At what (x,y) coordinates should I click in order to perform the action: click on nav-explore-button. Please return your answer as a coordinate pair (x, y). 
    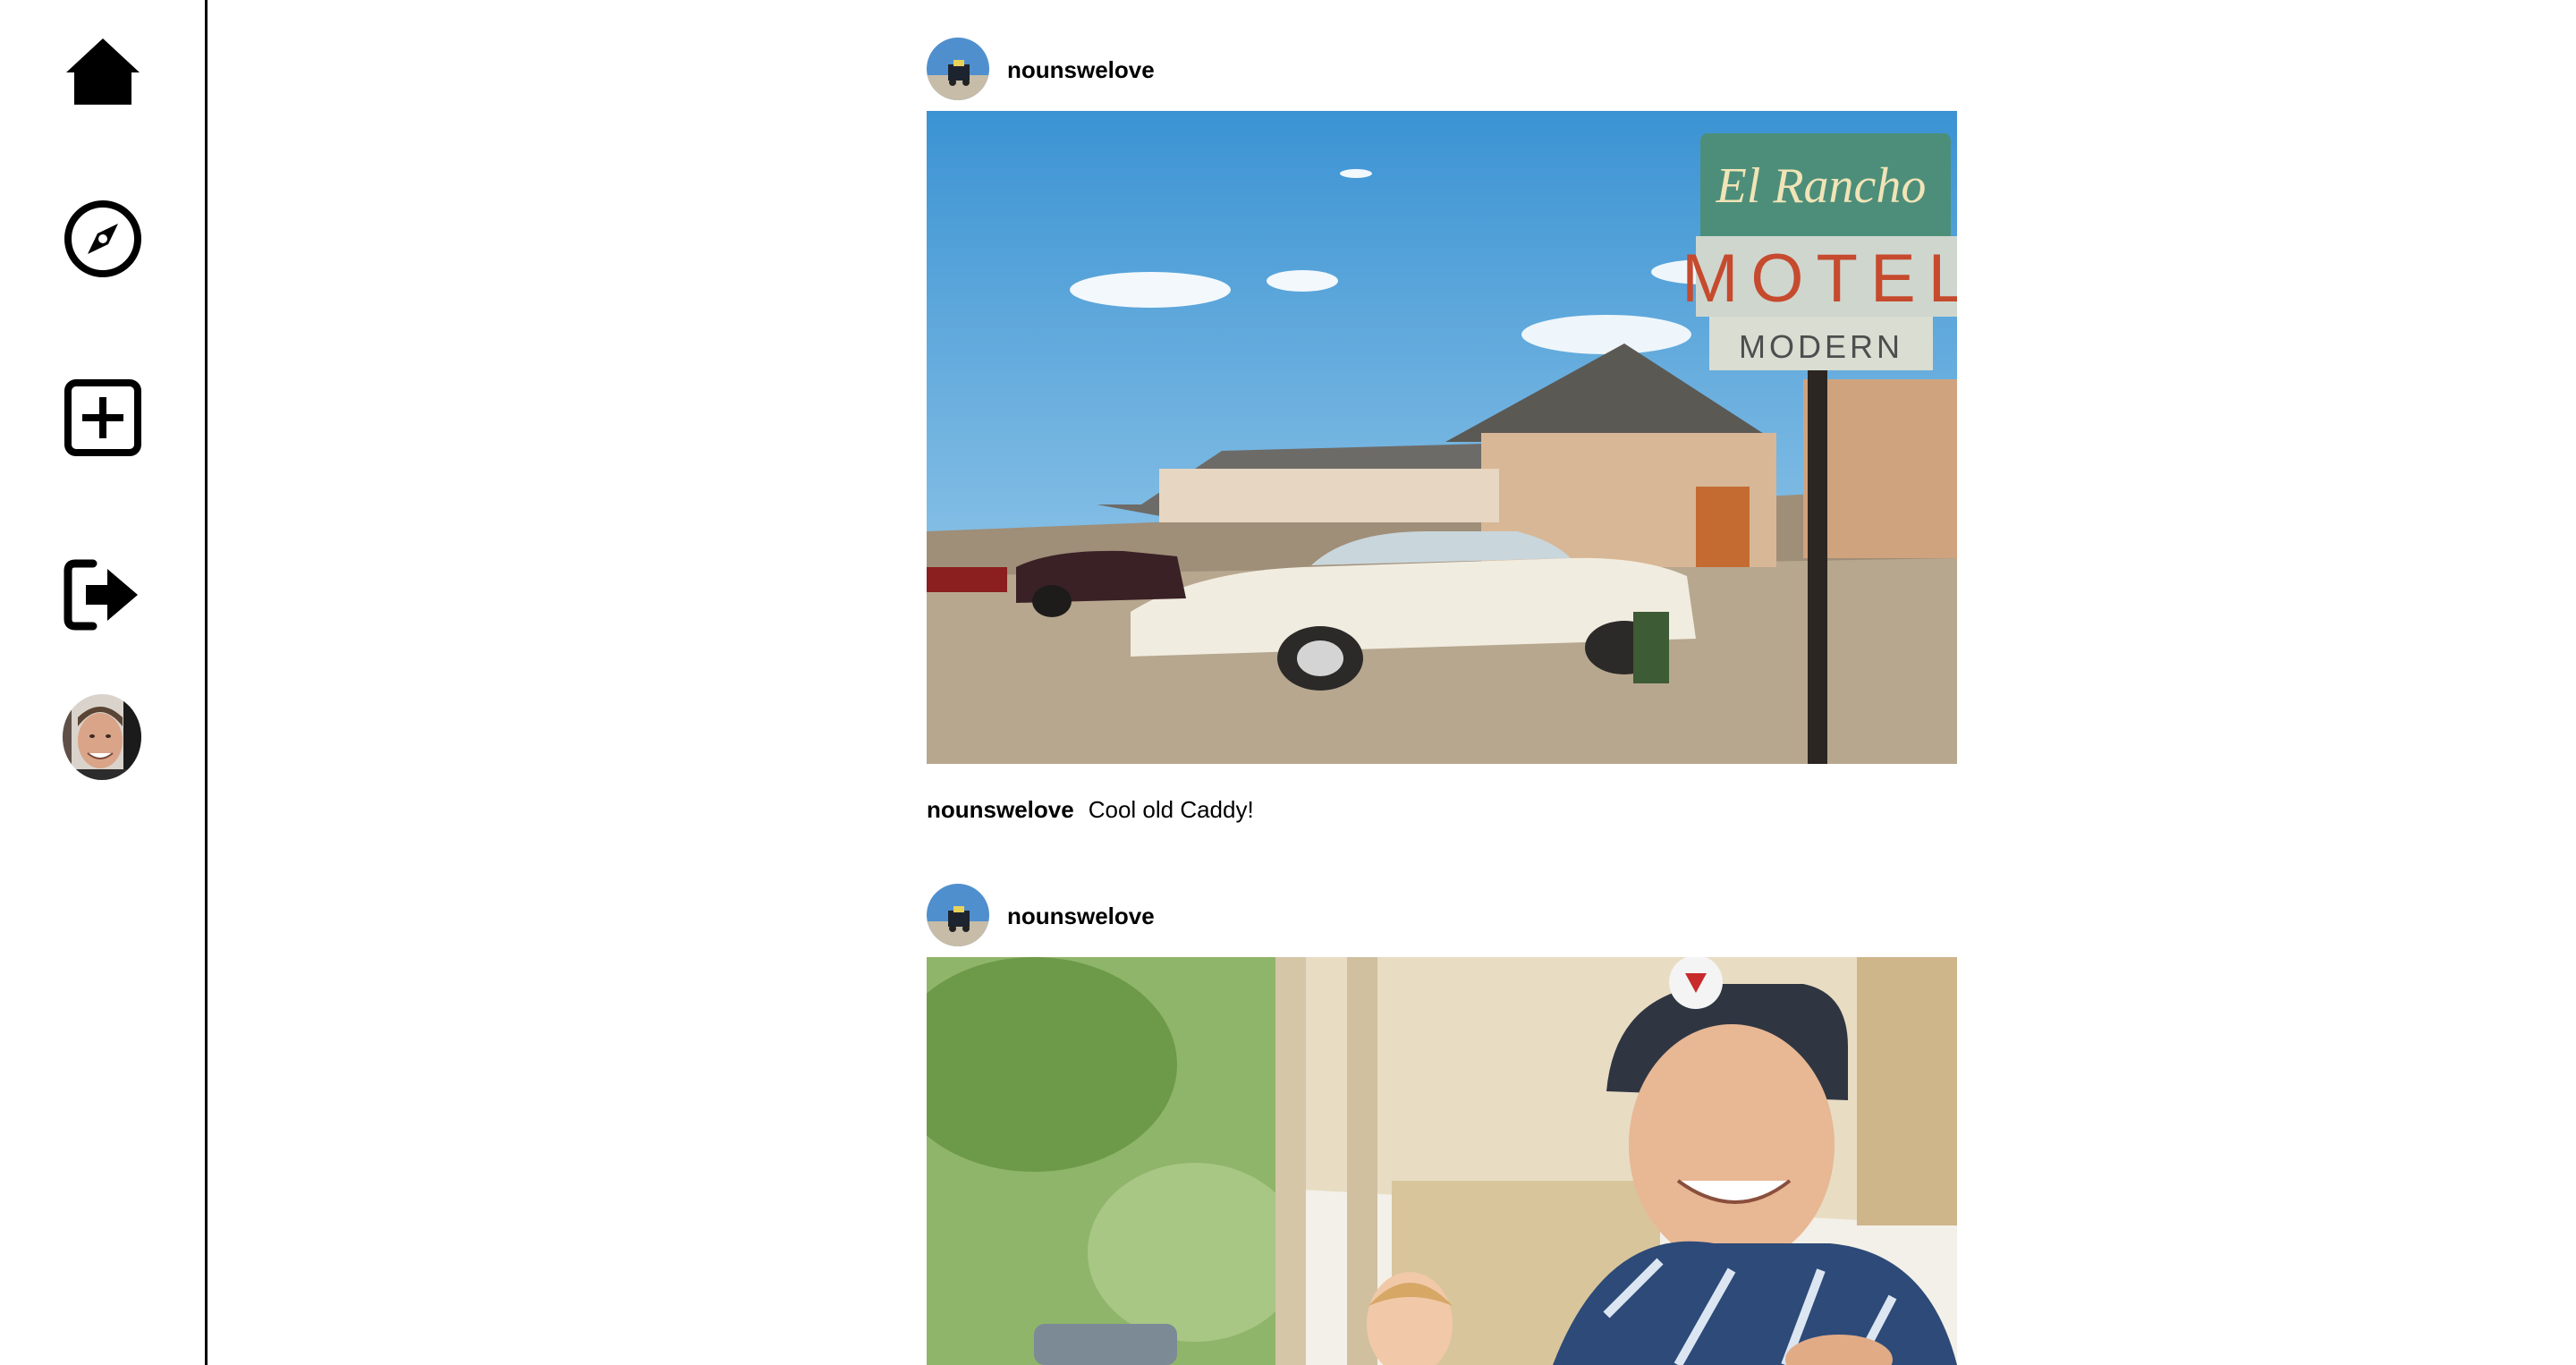
    Looking at the image, I should click on (103, 239).